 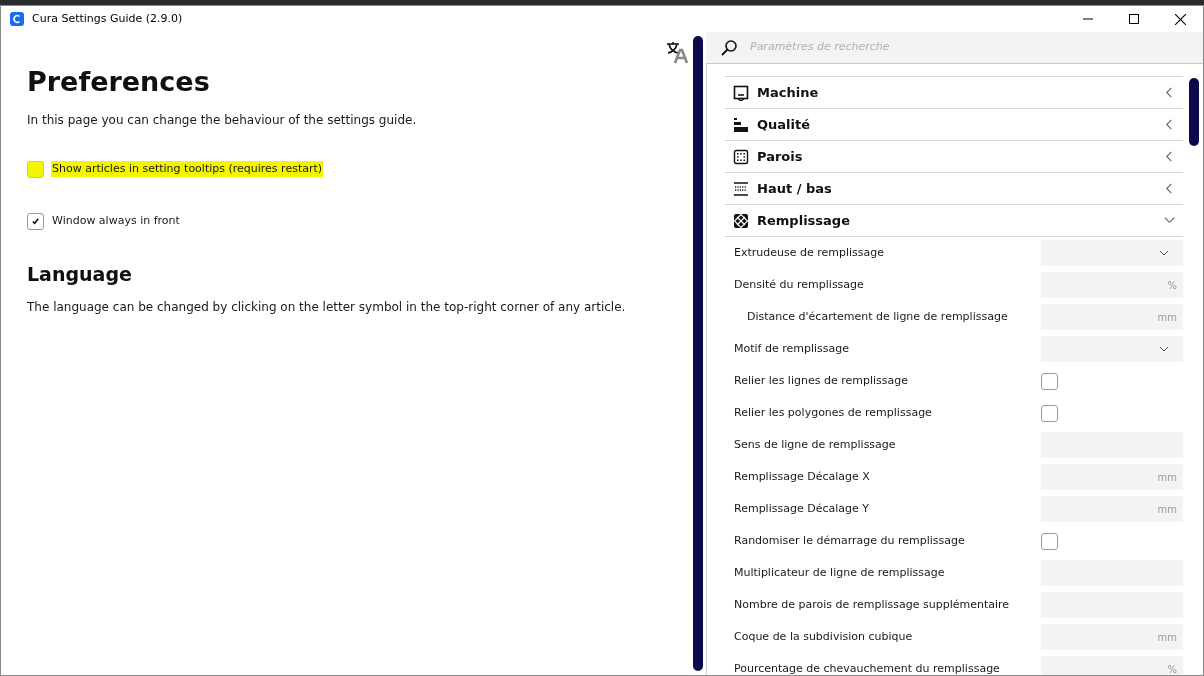 What do you see at coordinates (116, 220) in the screenshot?
I see `checkbox-label: Window always in front` at bounding box center [116, 220].